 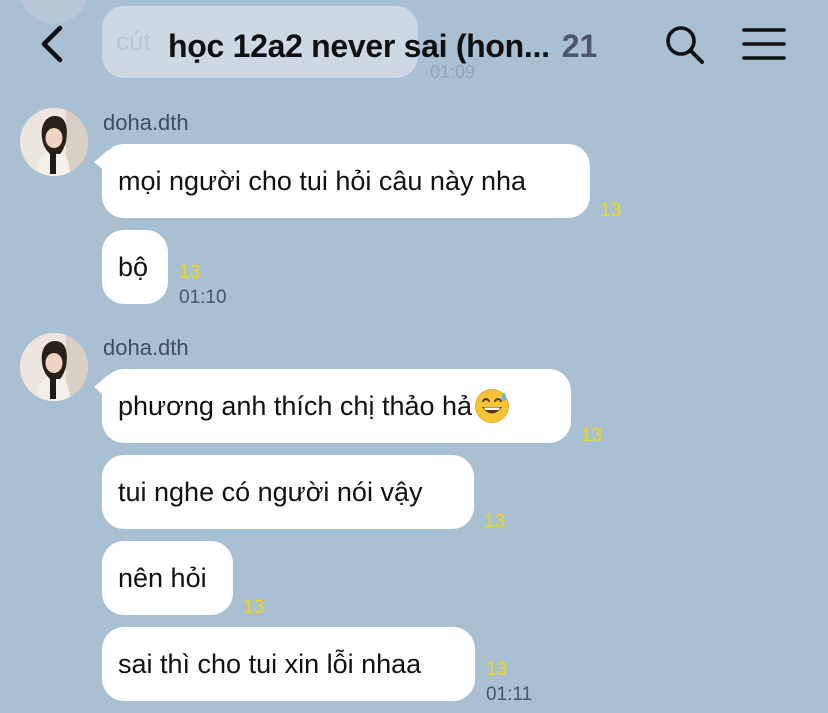 What do you see at coordinates (203, 297) in the screenshot?
I see `message-time: 01:10` at bounding box center [203, 297].